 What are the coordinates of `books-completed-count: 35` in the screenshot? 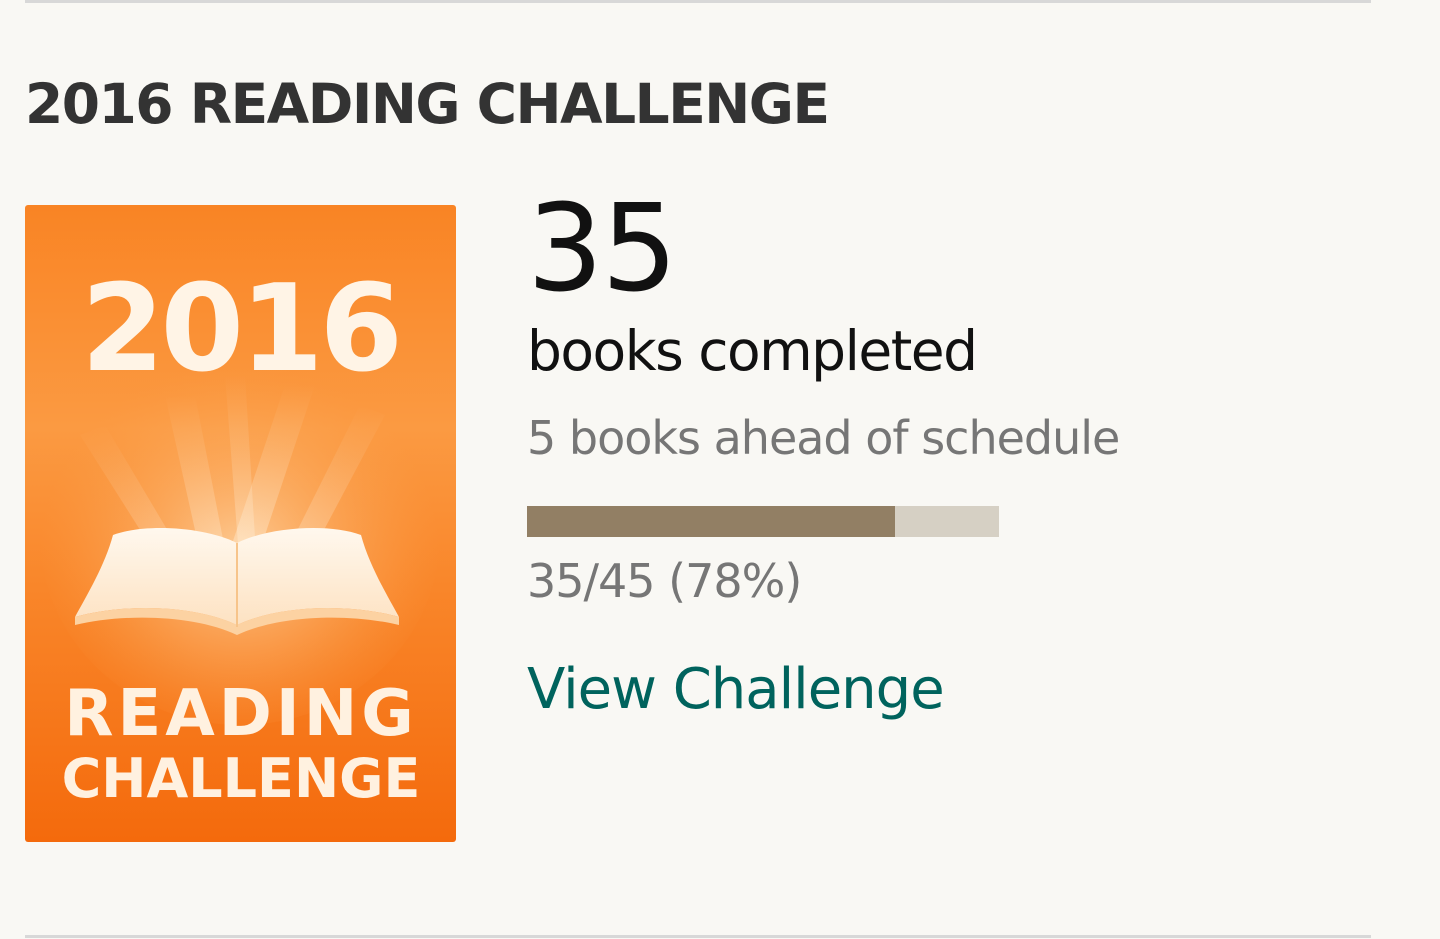 It's located at (602, 249).